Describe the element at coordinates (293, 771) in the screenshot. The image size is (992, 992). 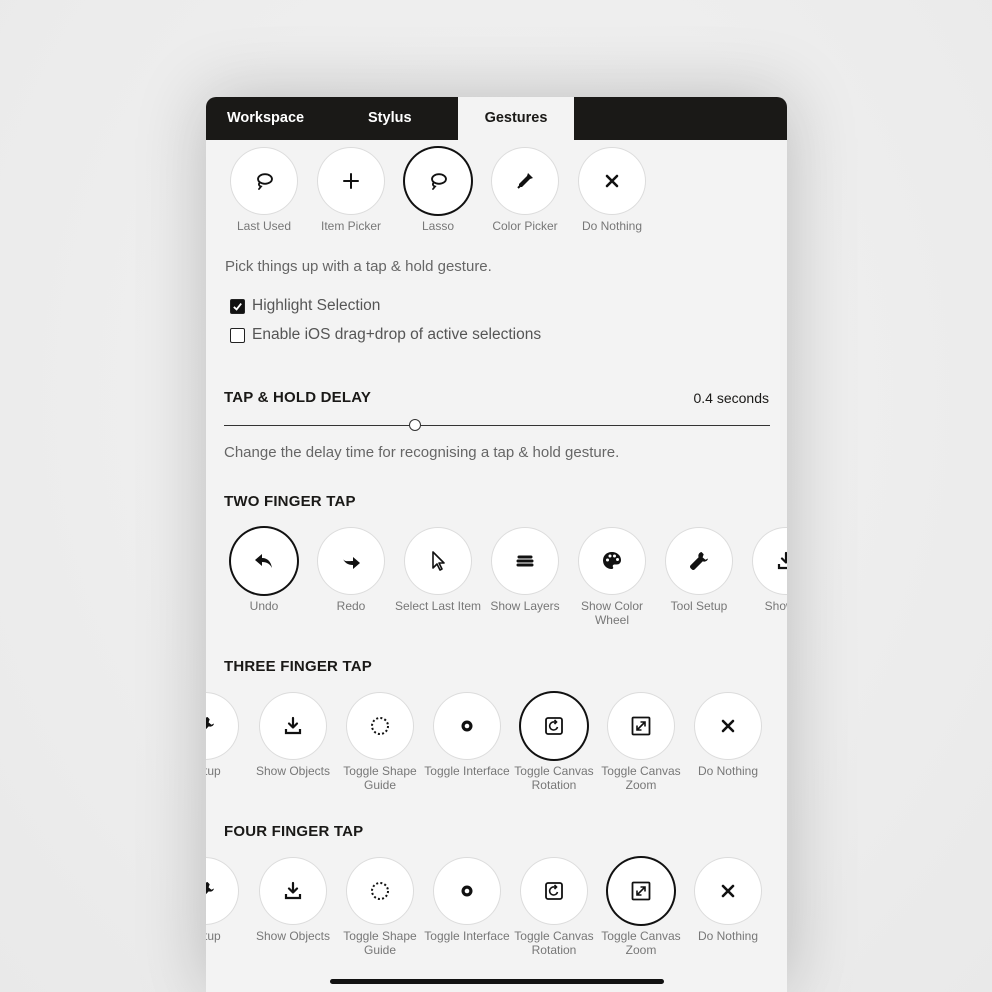
I see `option-label: Show Objects` at that location.